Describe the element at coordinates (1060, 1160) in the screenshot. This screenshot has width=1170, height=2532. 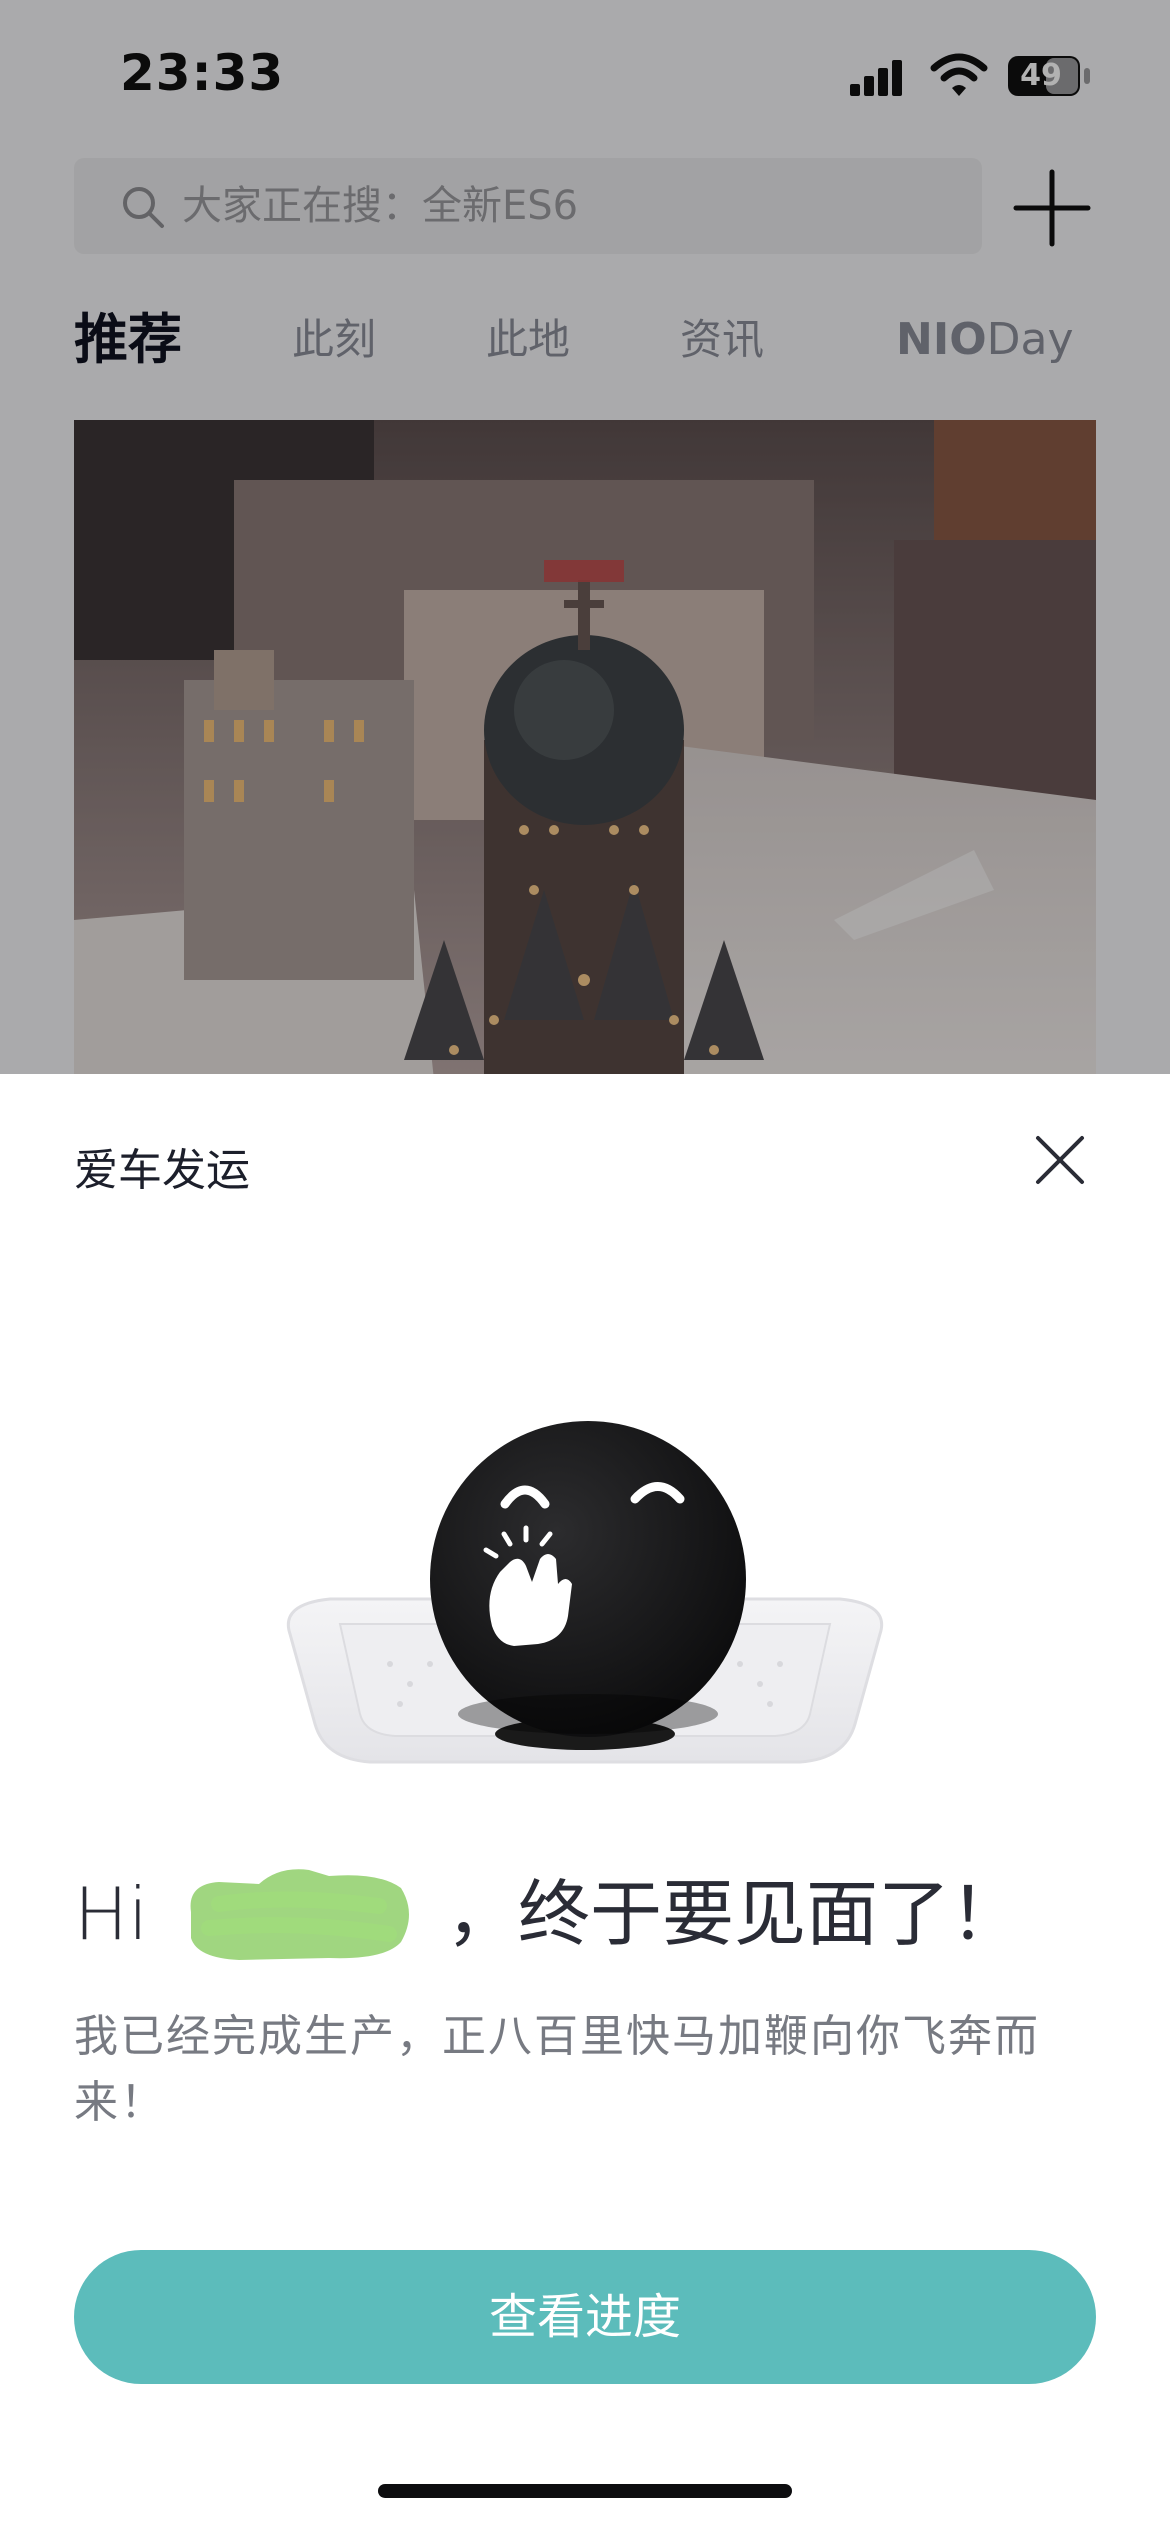
I see `close-icon` at that location.